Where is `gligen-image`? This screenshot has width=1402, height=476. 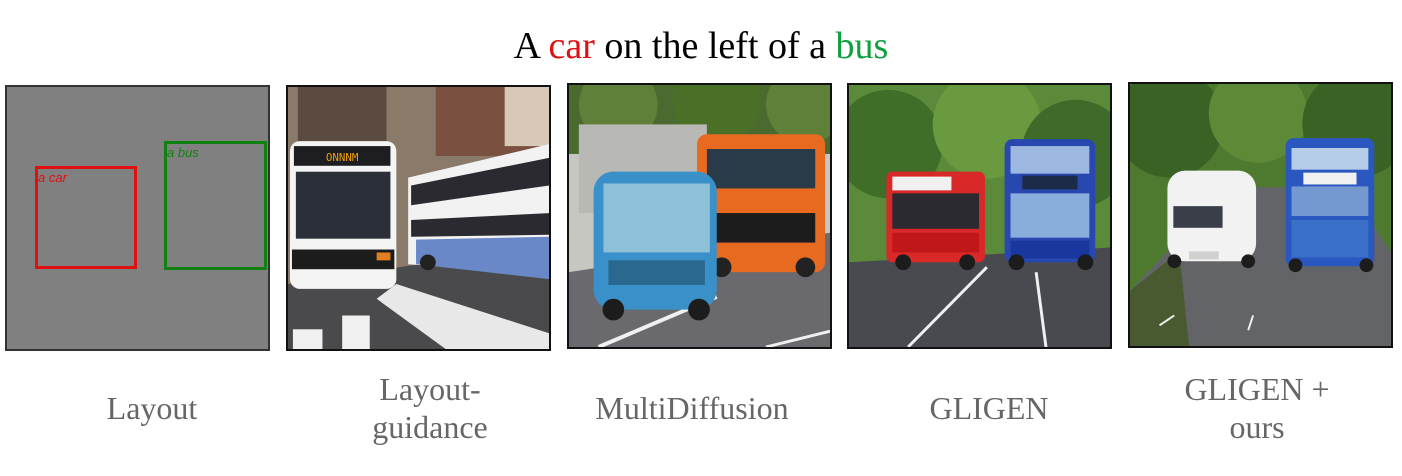 gligen-image is located at coordinates (979, 216).